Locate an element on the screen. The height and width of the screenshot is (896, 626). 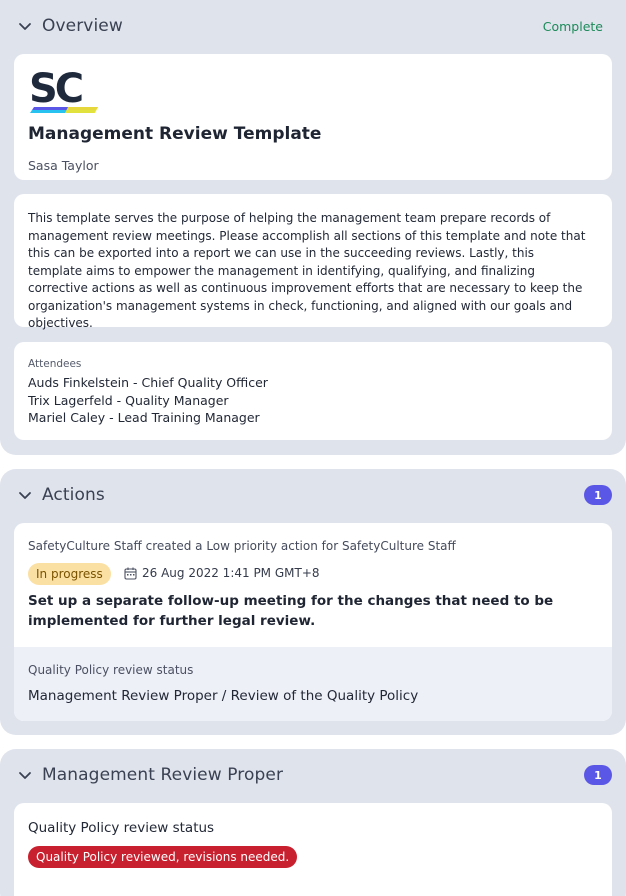
overview-title: Overview is located at coordinates (82, 26).